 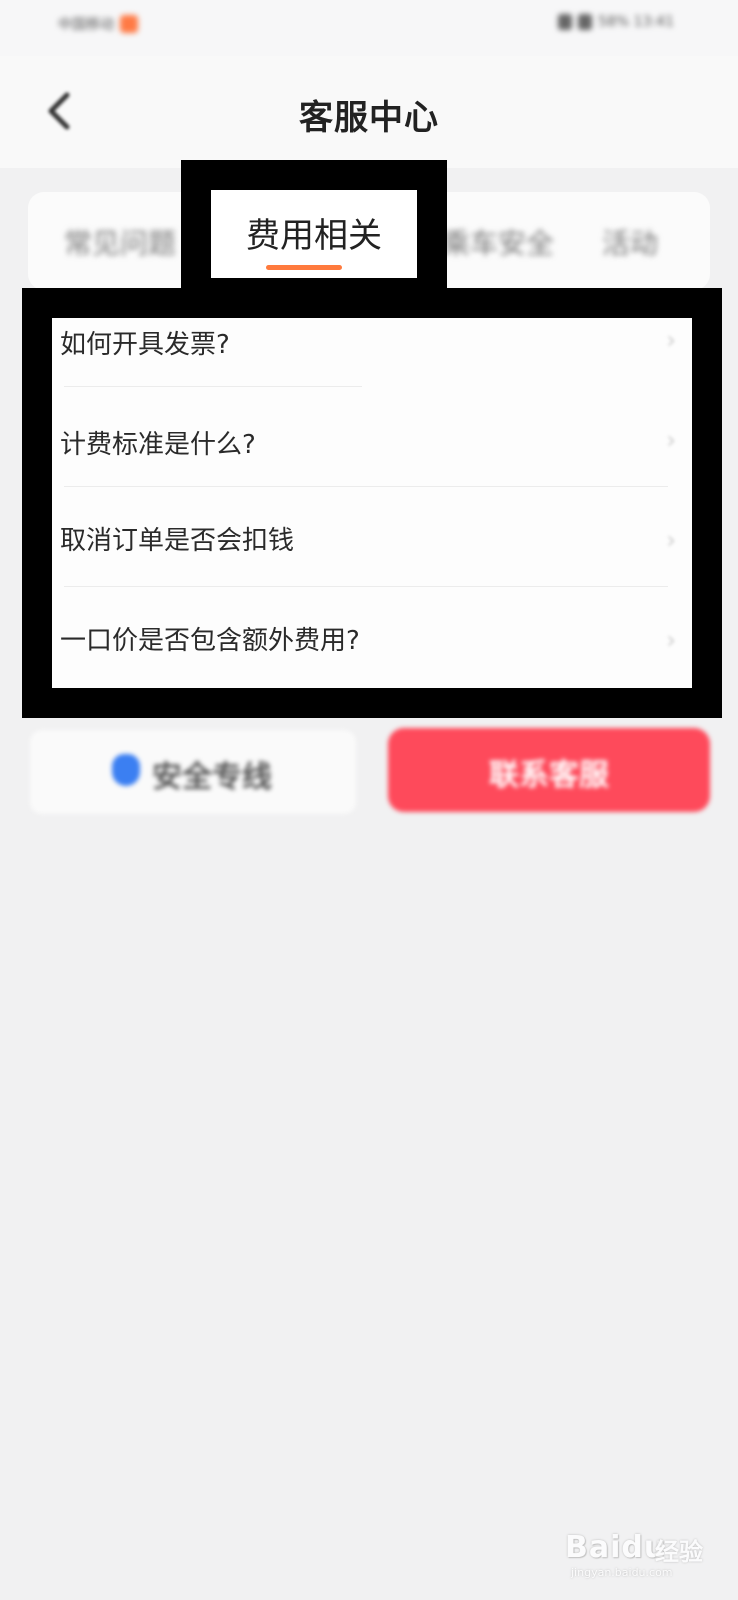 What do you see at coordinates (585, 22) in the screenshot?
I see `signal-icon` at bounding box center [585, 22].